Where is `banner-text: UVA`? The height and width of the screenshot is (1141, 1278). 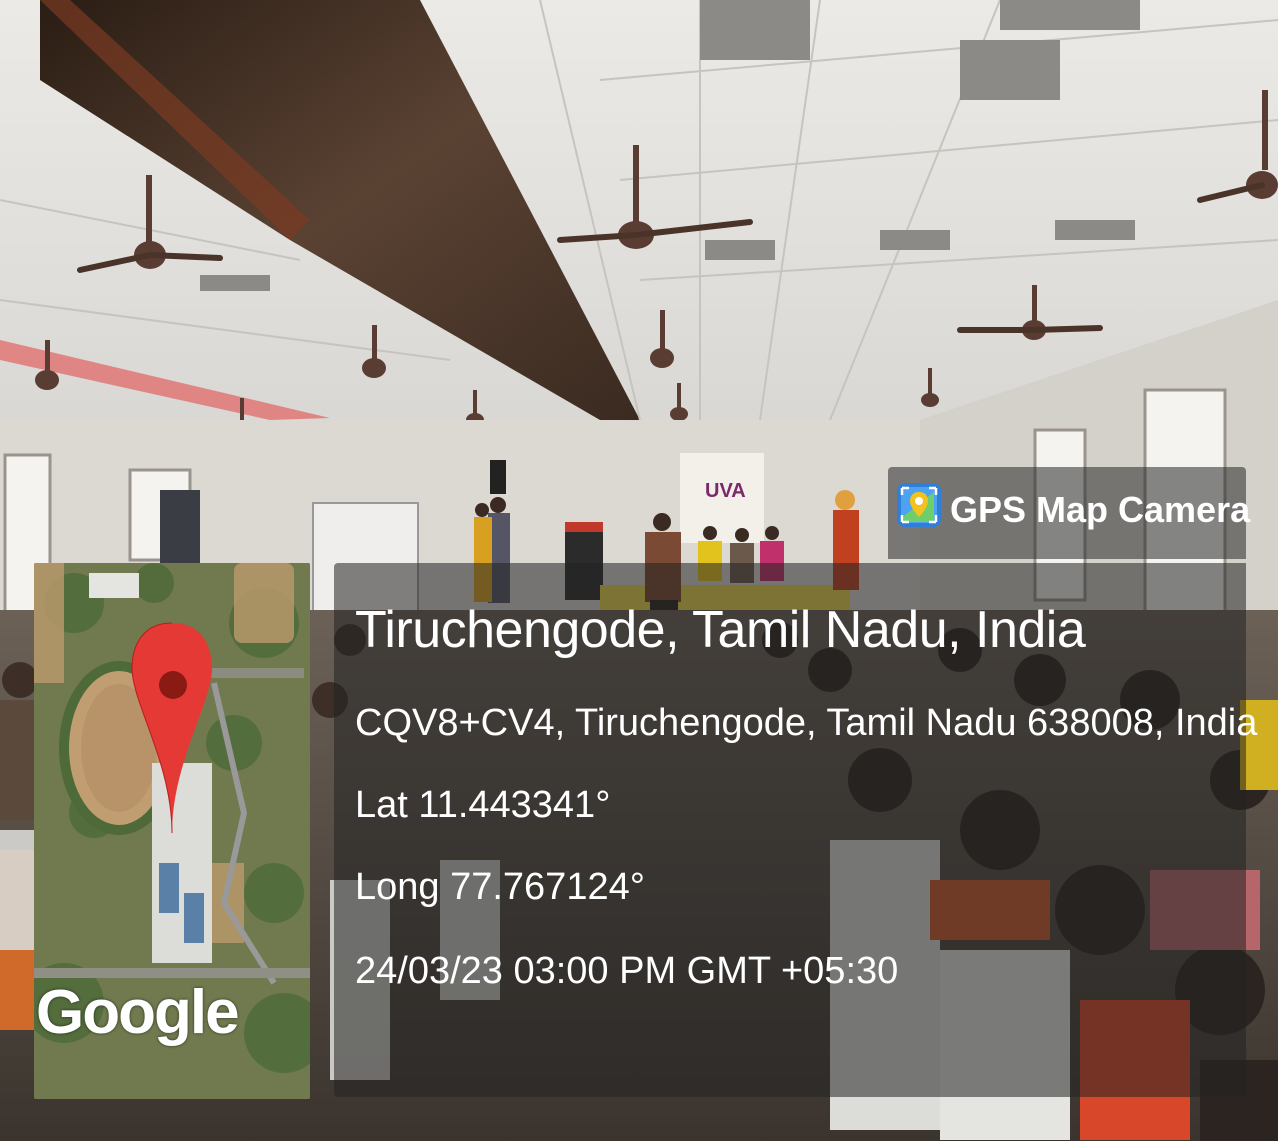 banner-text: UVA is located at coordinates (725, 491).